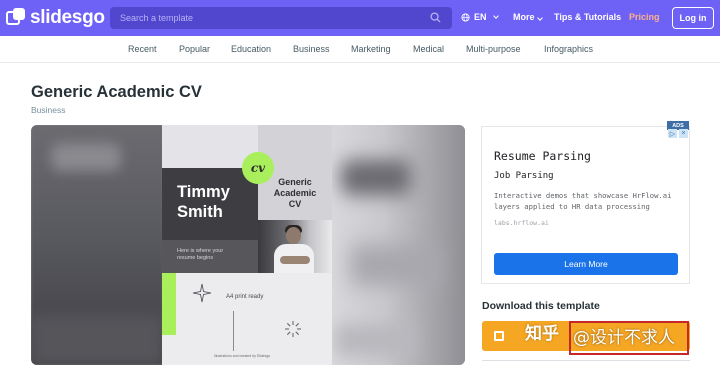 The width and height of the screenshot is (720, 365). I want to click on accent-bar, so click(169, 304).